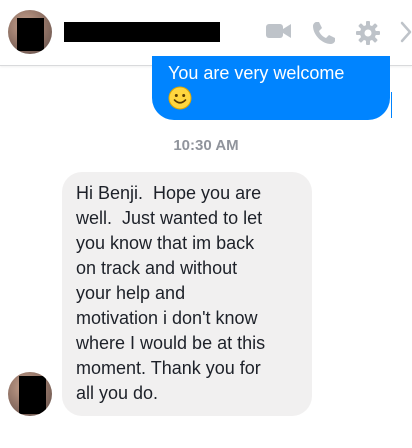  What do you see at coordinates (279, 31) in the screenshot?
I see `video-camera-icon` at bounding box center [279, 31].